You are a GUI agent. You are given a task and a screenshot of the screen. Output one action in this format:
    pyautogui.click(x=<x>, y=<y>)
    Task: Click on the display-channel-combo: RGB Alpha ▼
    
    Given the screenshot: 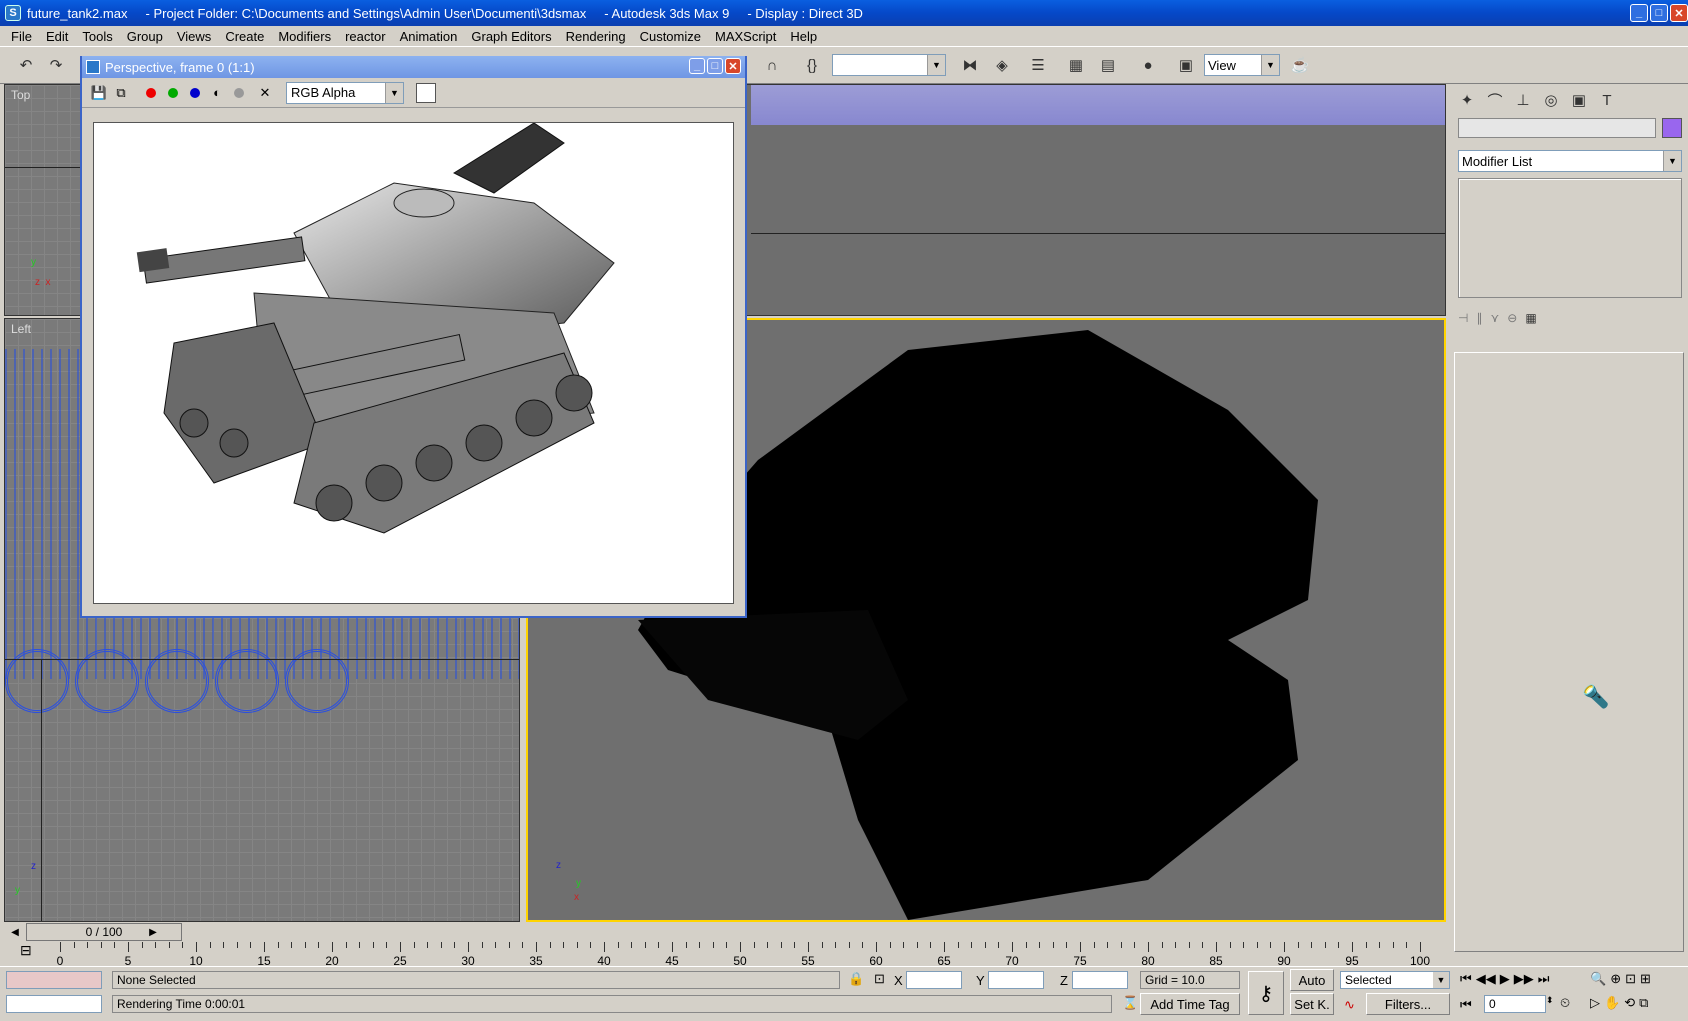 What is the action you would take?
    pyautogui.click(x=345, y=92)
    